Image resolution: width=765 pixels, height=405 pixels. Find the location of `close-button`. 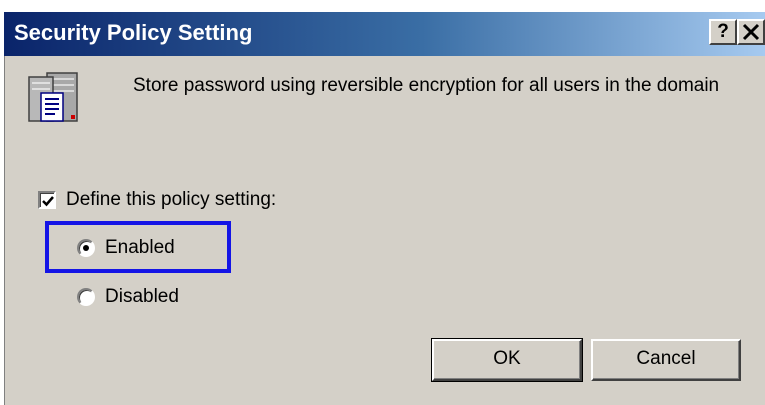

close-button is located at coordinates (751, 32).